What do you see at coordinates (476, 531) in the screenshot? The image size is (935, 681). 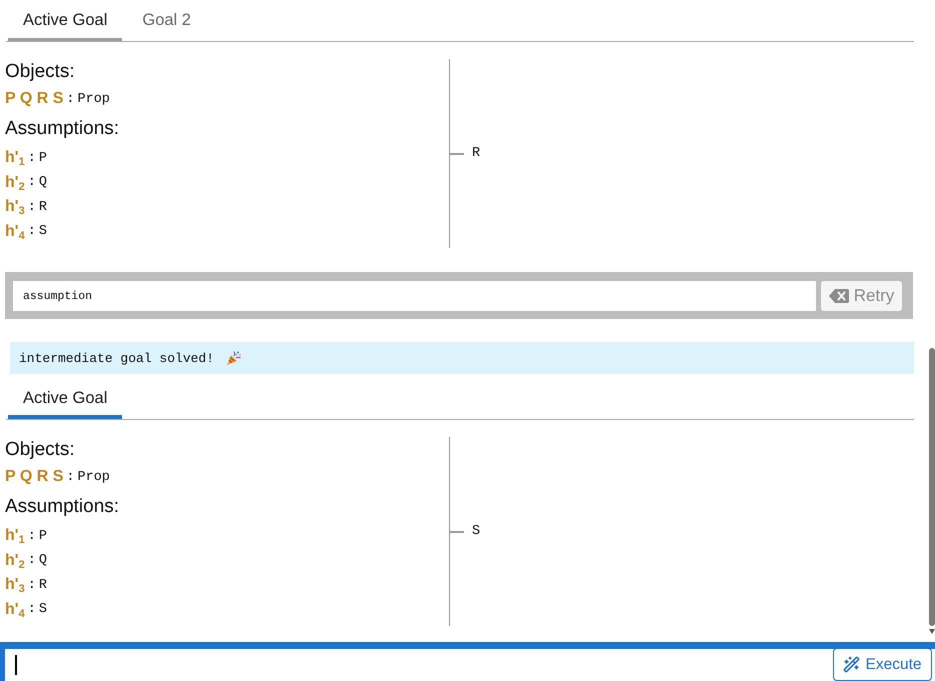 I see `goal-target: S` at bounding box center [476, 531].